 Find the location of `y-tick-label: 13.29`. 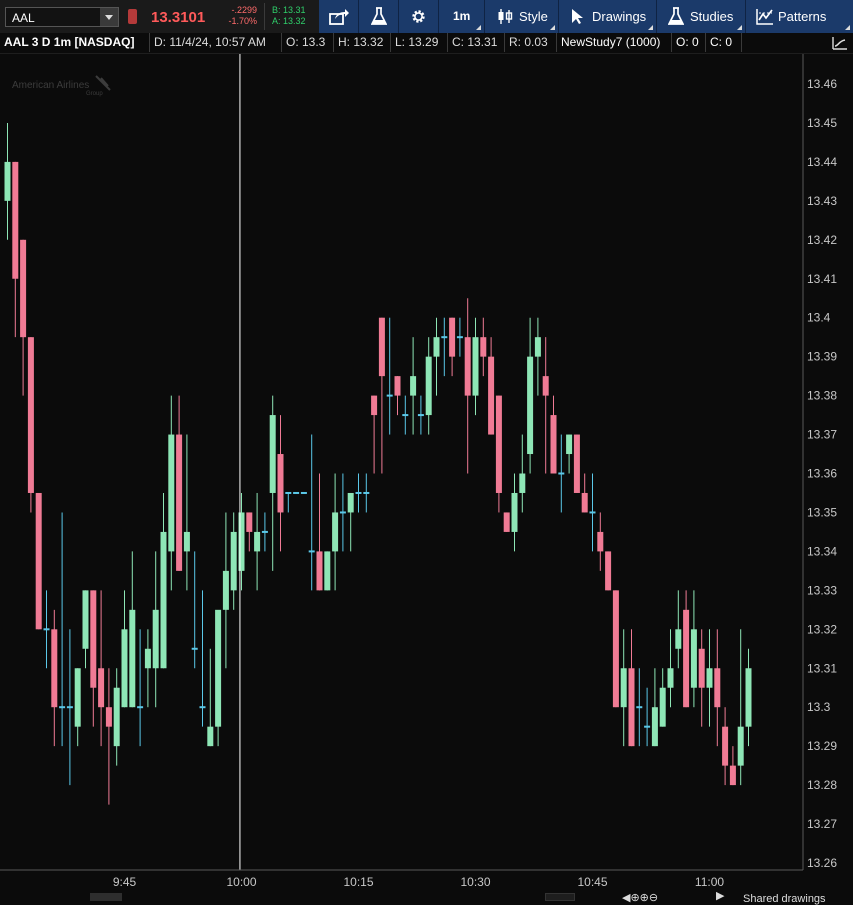

y-tick-label: 13.29 is located at coordinates (822, 746).